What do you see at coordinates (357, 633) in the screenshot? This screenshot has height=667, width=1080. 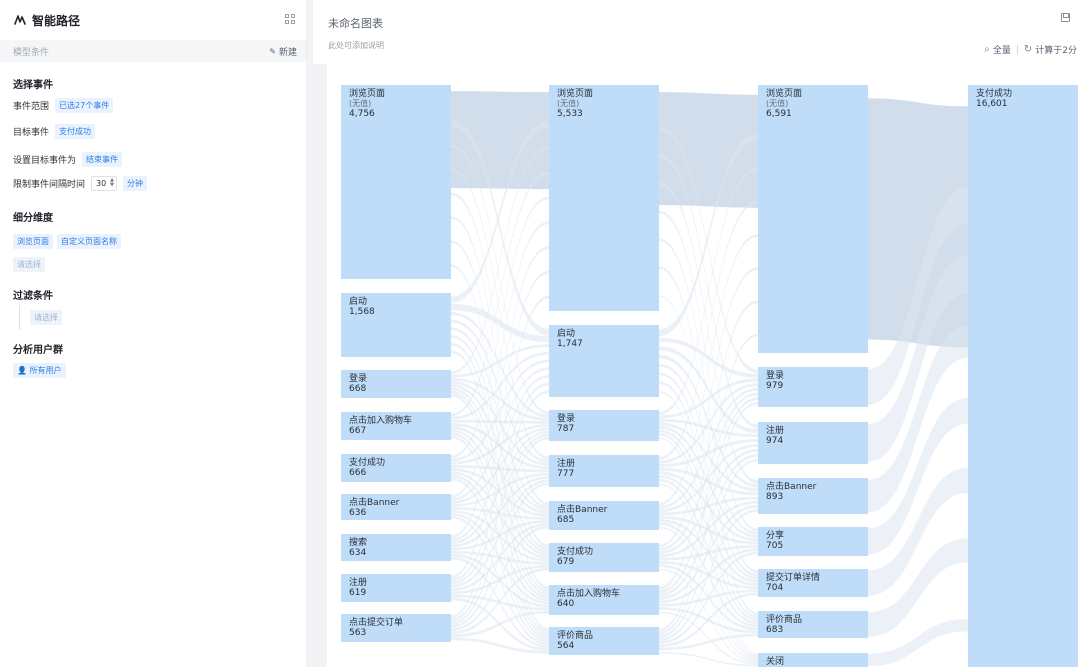 I see `node-value: 563` at bounding box center [357, 633].